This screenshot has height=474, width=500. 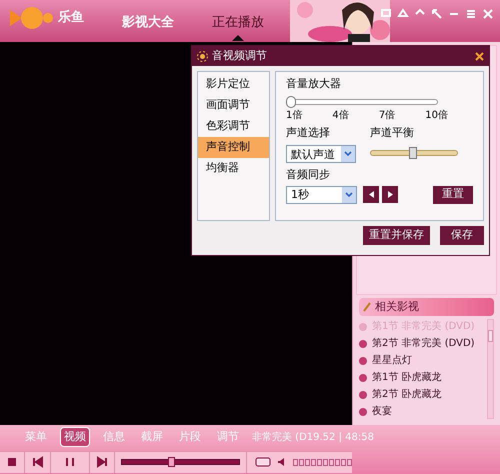 What do you see at coordinates (423, 394) in the screenshot?
I see `related-item: 第2节 卧虎藏龙` at bounding box center [423, 394].